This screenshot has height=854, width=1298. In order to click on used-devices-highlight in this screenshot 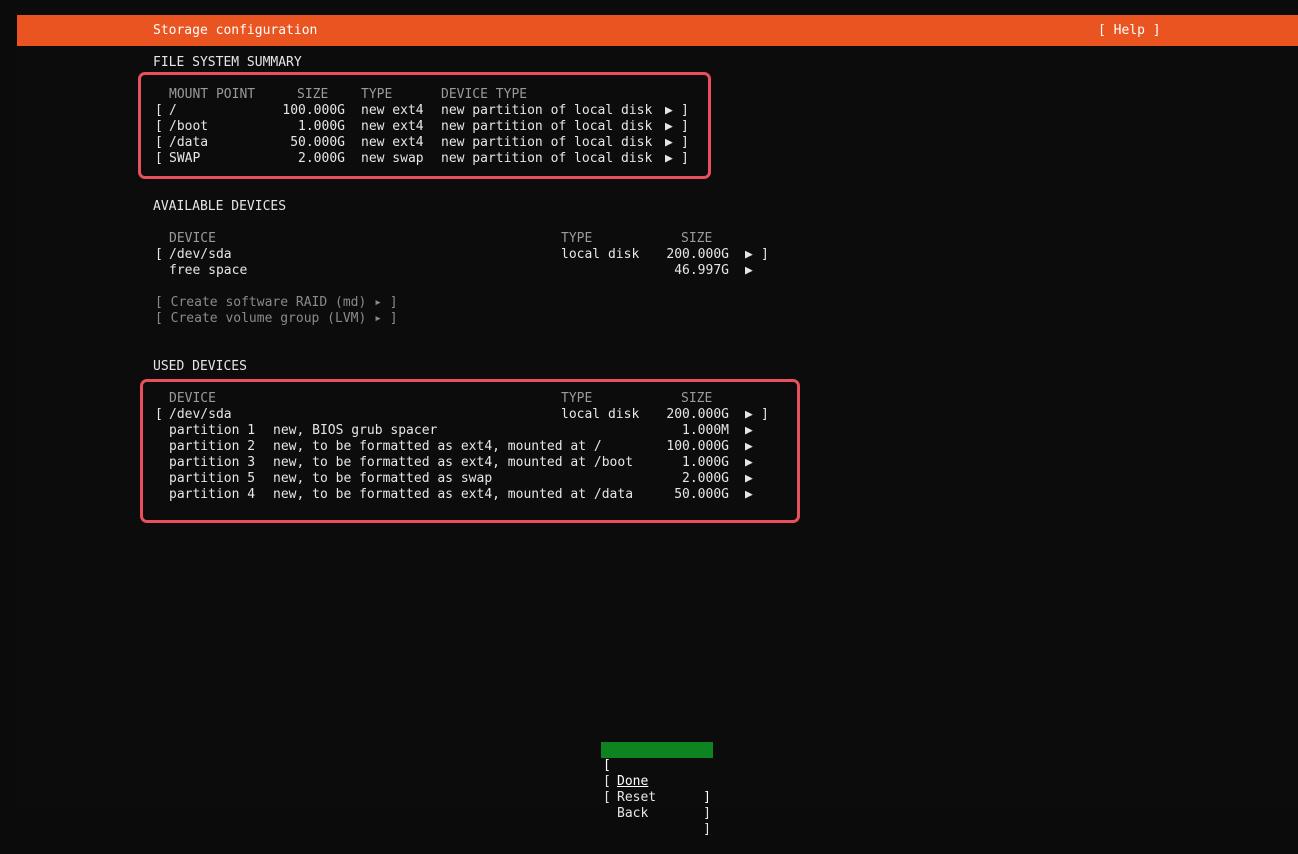, I will do `click(470, 451)`.